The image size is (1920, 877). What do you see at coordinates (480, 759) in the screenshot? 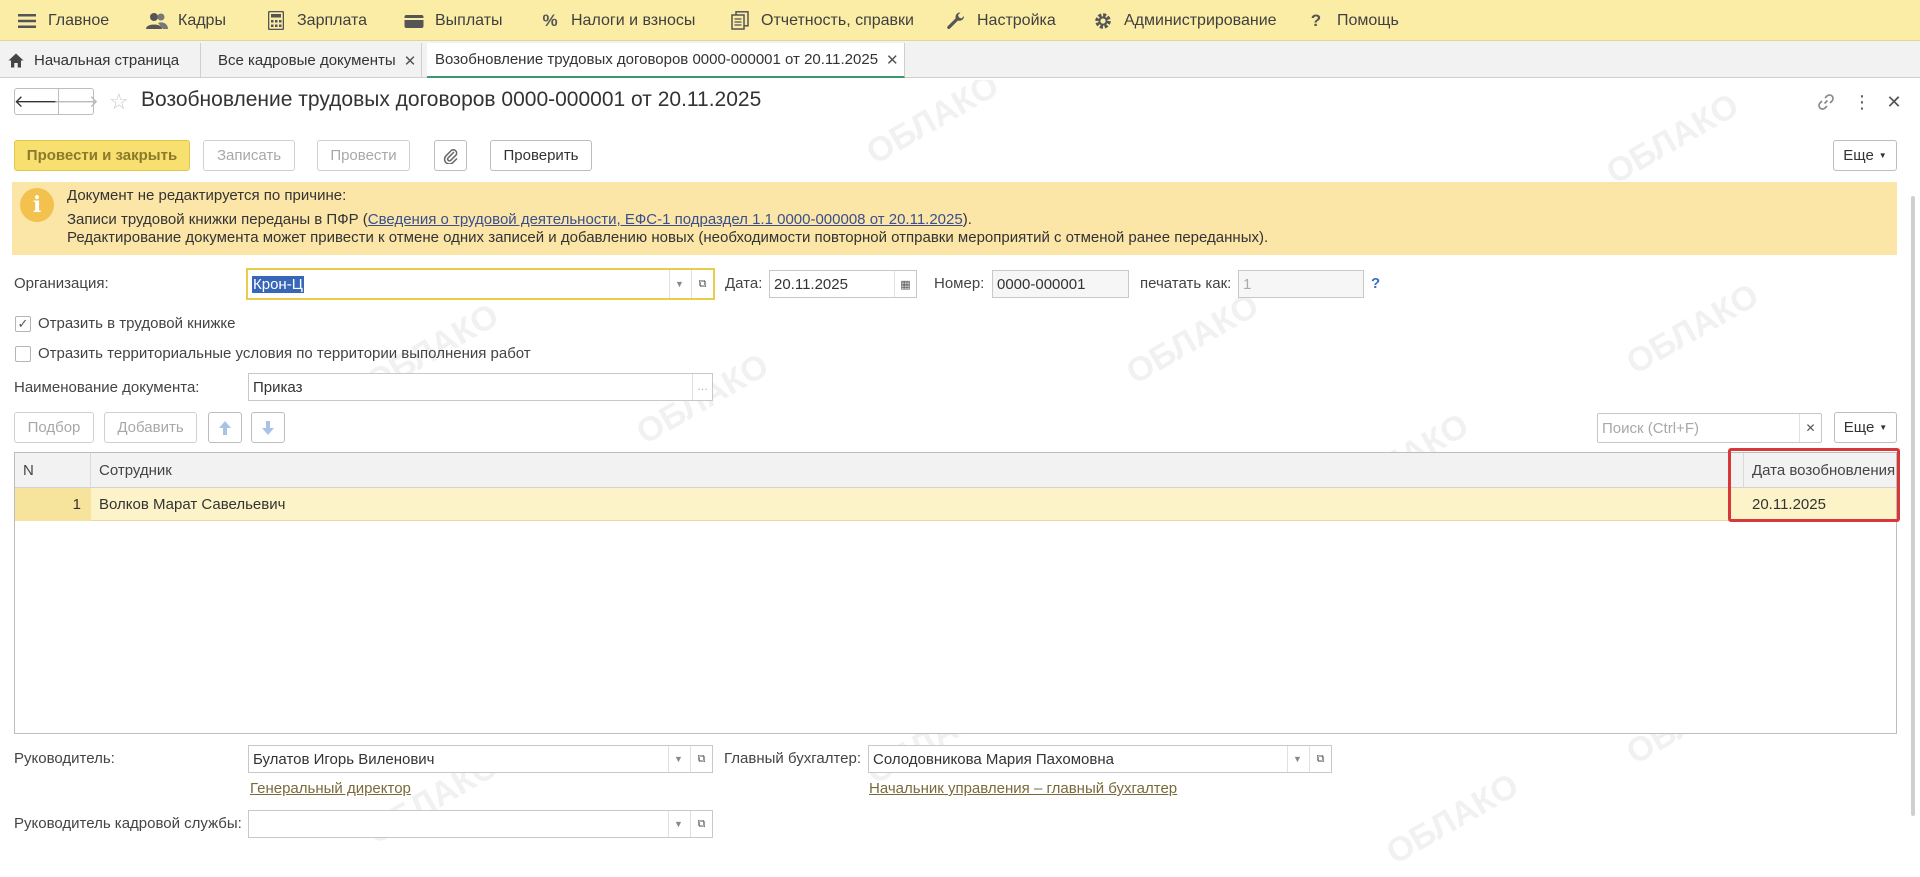
I see `head-field: Булатов Игорь Виленович ▼ ⧉` at bounding box center [480, 759].